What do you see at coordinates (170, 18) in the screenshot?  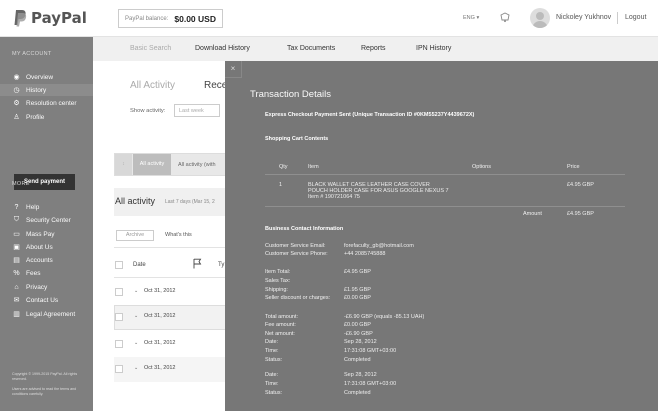 I see `balance-box: PayPal balance: $0.00 USD` at bounding box center [170, 18].